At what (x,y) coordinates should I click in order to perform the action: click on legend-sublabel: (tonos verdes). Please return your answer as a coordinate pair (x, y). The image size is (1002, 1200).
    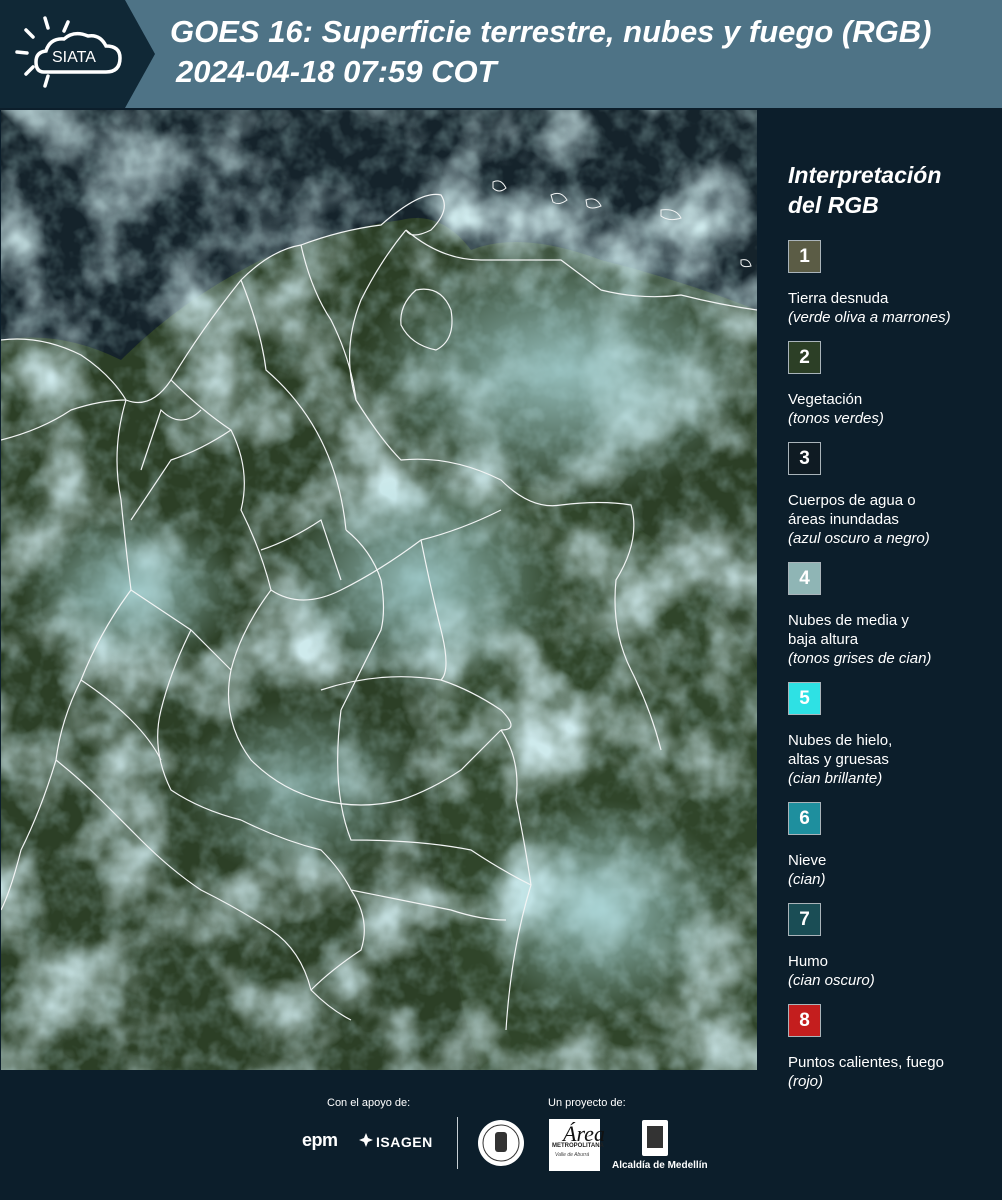
    Looking at the image, I should click on (836, 418).